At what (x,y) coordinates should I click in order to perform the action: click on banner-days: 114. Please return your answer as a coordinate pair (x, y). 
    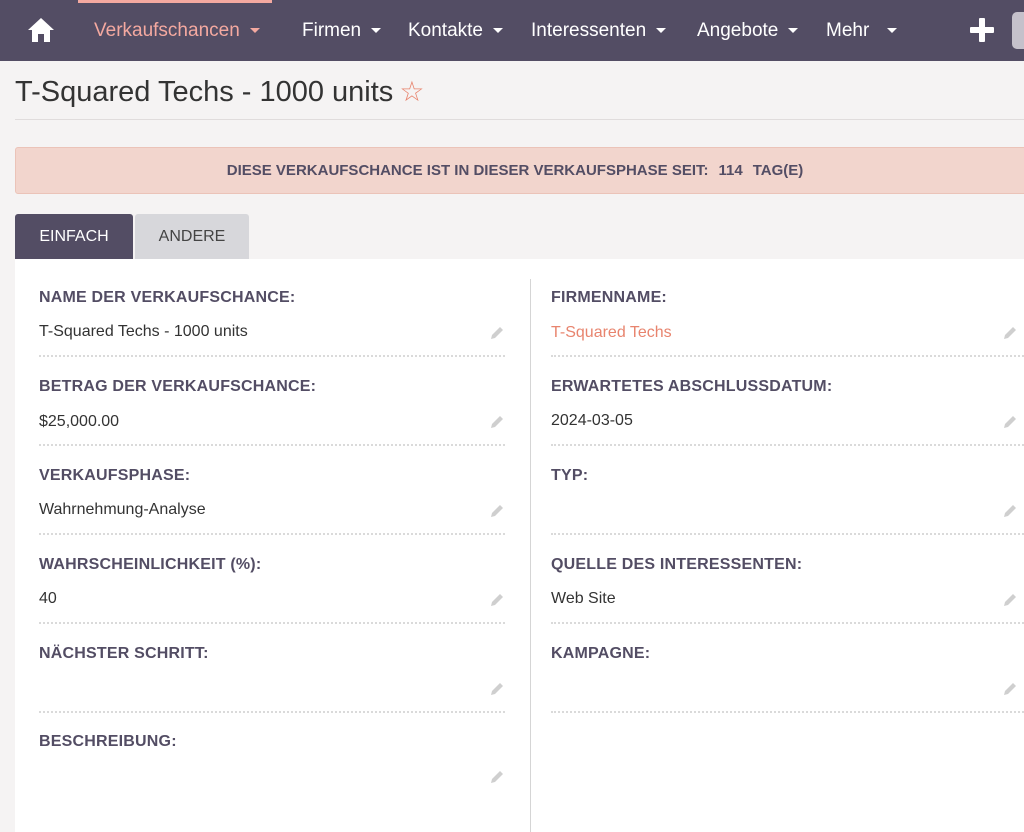
    Looking at the image, I should click on (730, 170).